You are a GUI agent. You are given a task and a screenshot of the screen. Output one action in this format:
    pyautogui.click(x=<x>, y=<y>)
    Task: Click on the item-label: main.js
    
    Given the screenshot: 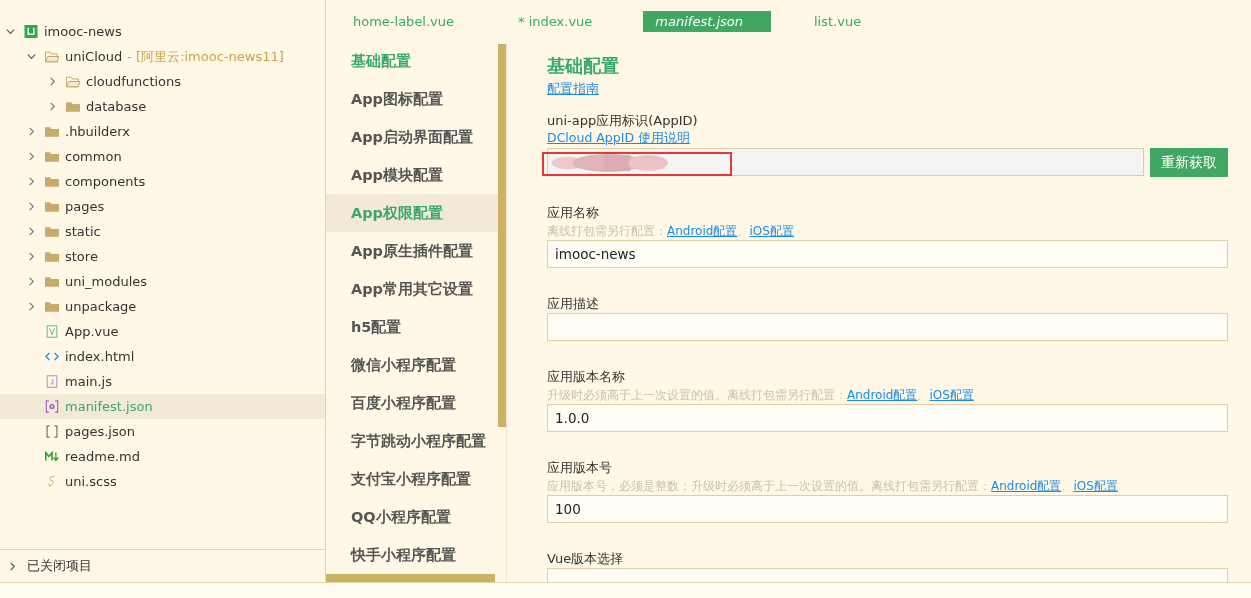 What is the action you would take?
    pyautogui.click(x=88, y=381)
    